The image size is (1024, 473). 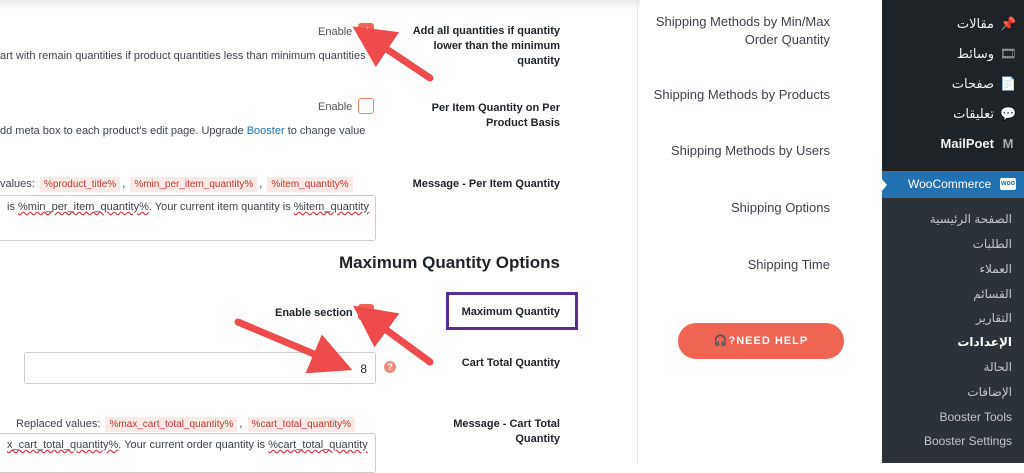 What do you see at coordinates (772, 341) in the screenshot?
I see `need-help-label: NEED HELP` at bounding box center [772, 341].